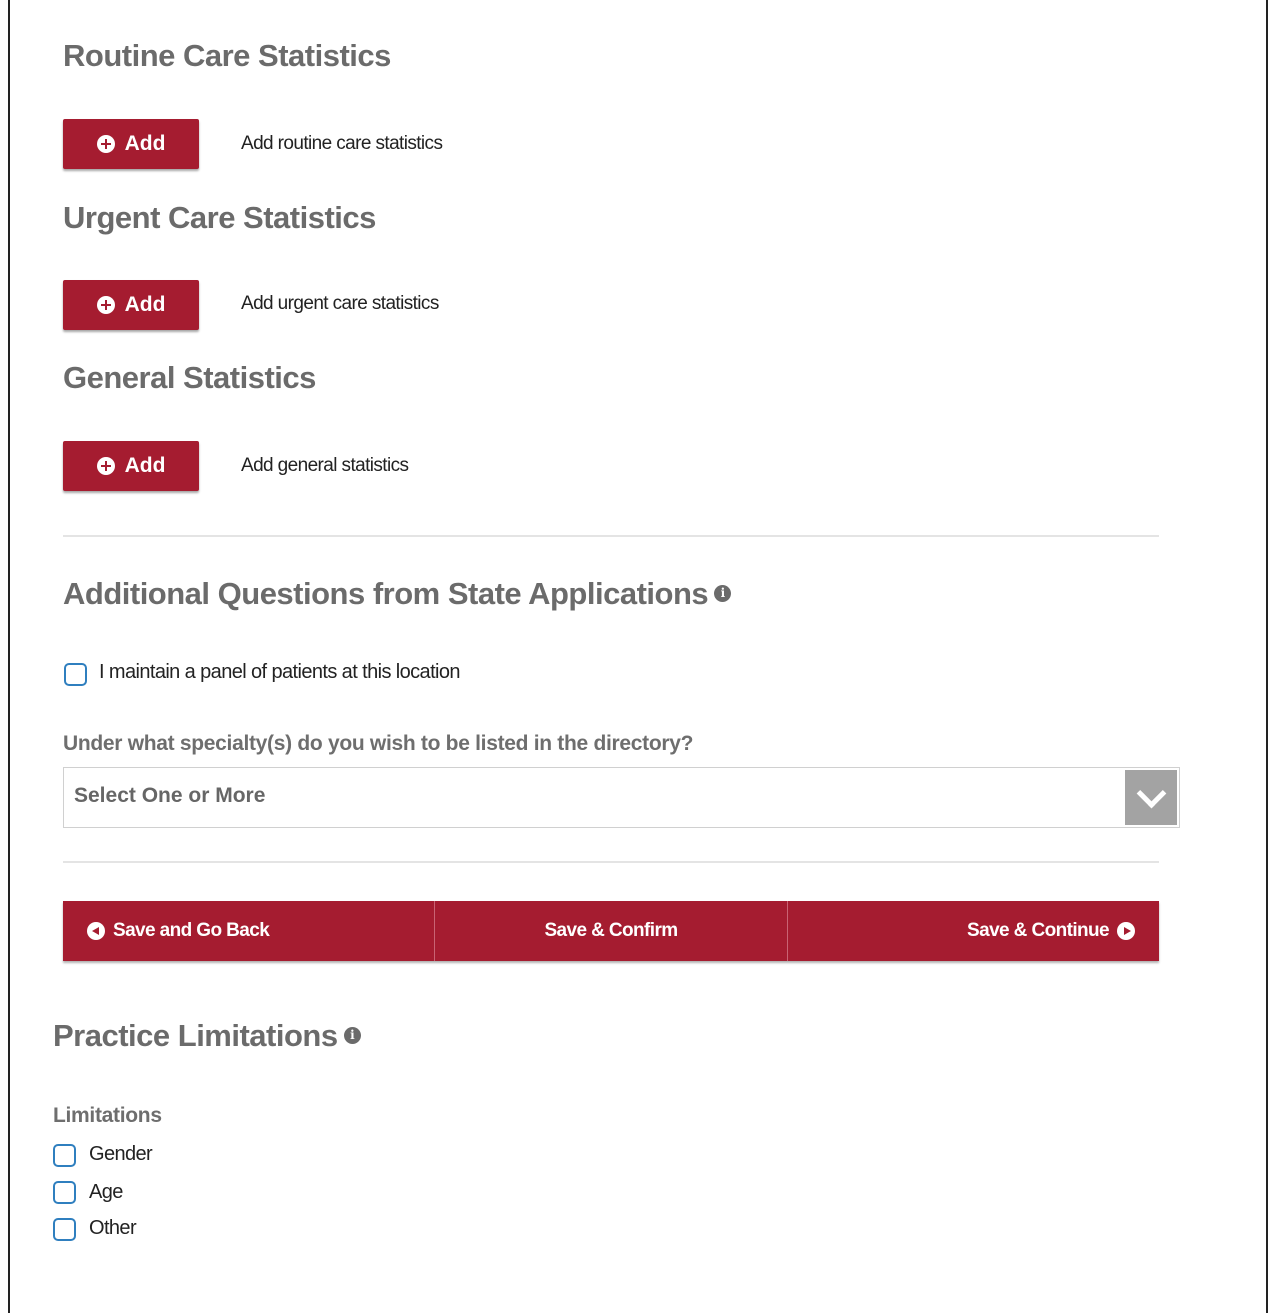  I want to click on general-statistics-description: Add general statistics, so click(325, 465).